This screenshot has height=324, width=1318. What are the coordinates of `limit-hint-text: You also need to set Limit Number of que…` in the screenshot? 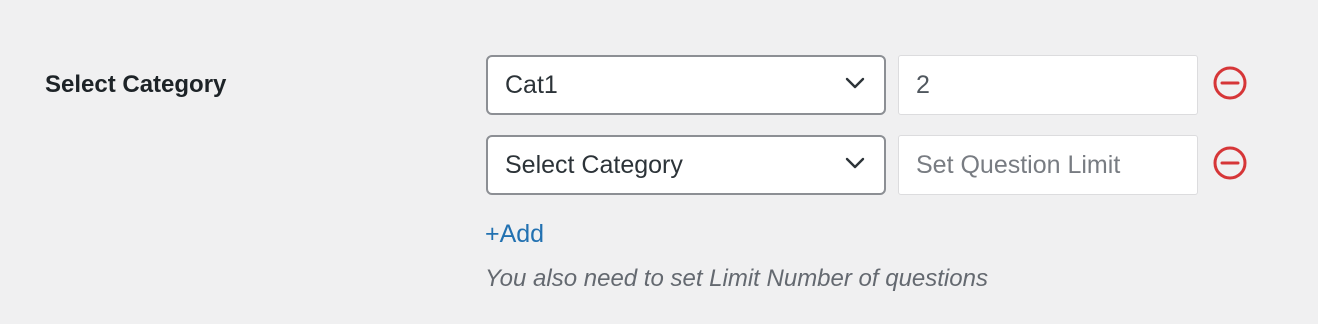 It's located at (736, 278).